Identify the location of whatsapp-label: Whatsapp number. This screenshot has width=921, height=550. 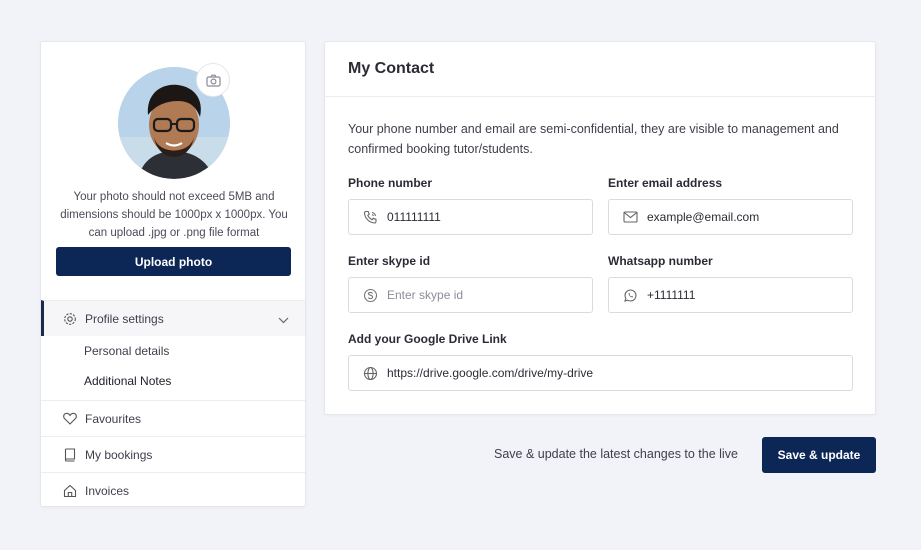
(660, 261).